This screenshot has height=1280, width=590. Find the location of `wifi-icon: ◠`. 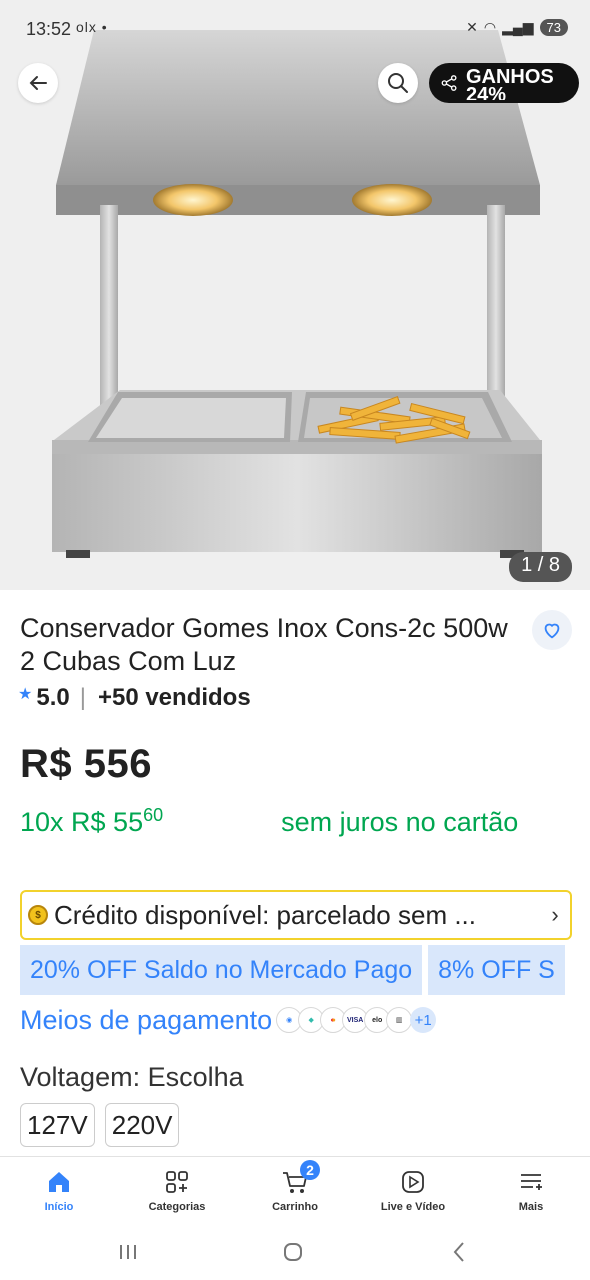

wifi-icon: ◠ is located at coordinates (490, 27).